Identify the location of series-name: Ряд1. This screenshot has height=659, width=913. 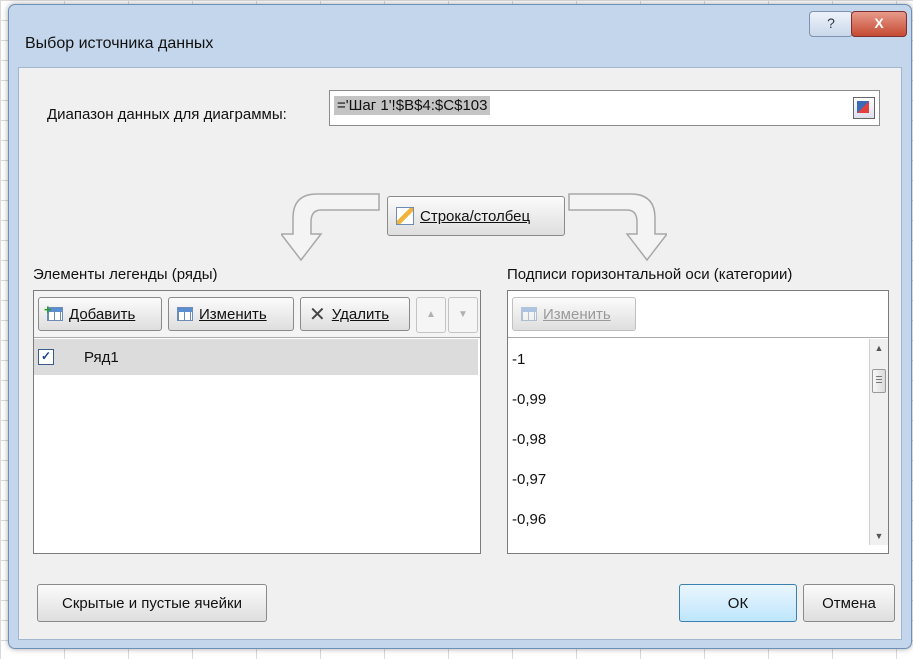
(101, 357).